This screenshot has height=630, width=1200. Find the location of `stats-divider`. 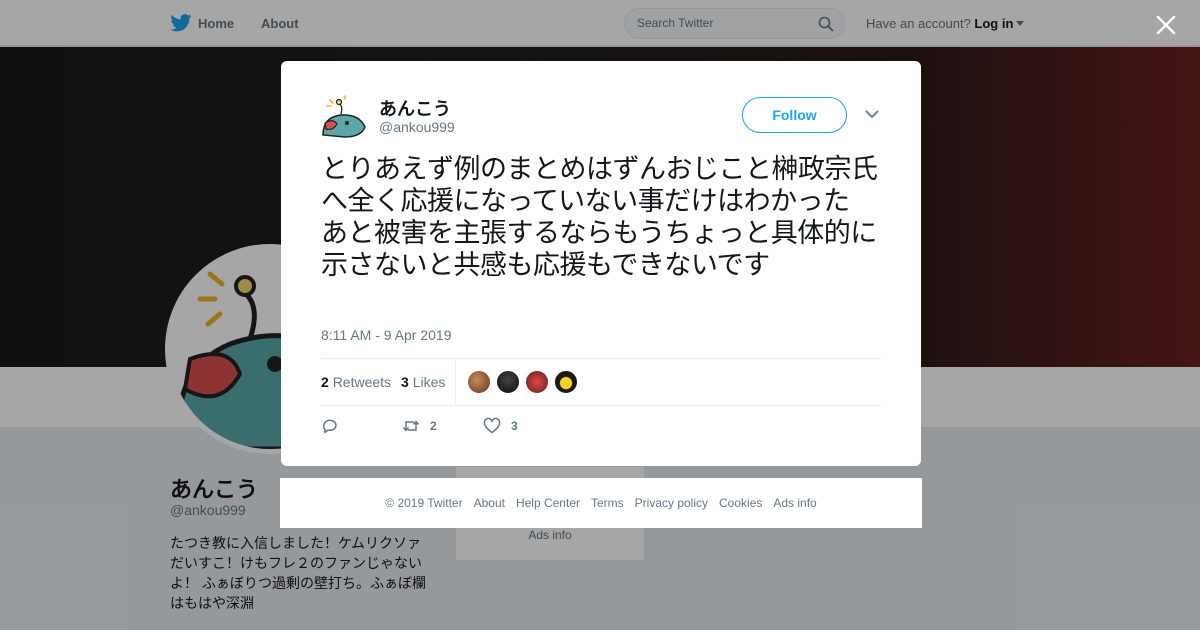

stats-divider is located at coordinates (455, 382).